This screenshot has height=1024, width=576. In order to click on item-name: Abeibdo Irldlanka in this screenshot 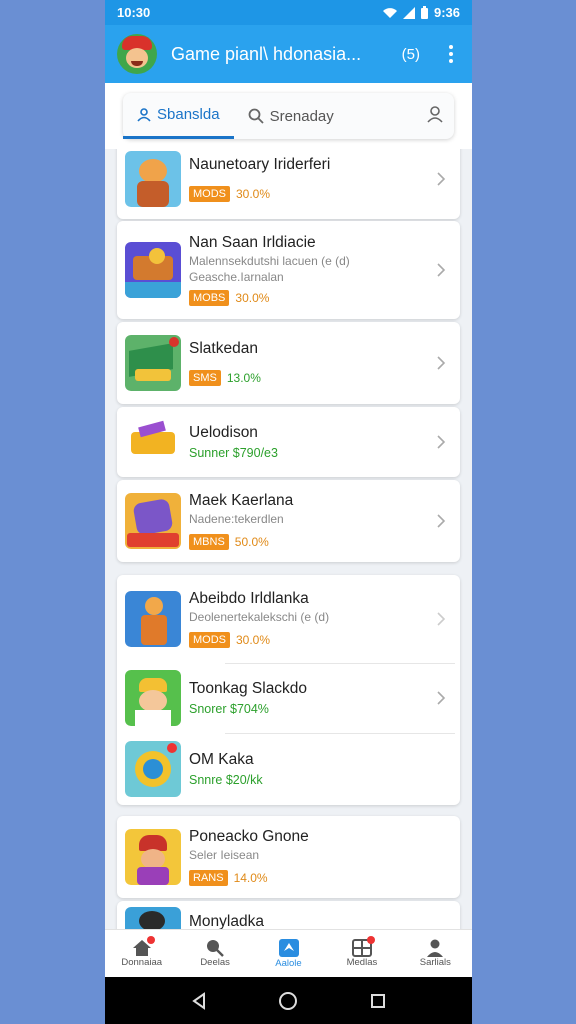, I will do `click(249, 598)`.